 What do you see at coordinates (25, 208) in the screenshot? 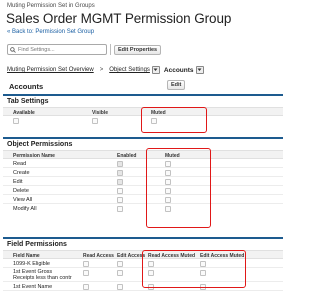
I see `permission-name: Modify All` at bounding box center [25, 208].